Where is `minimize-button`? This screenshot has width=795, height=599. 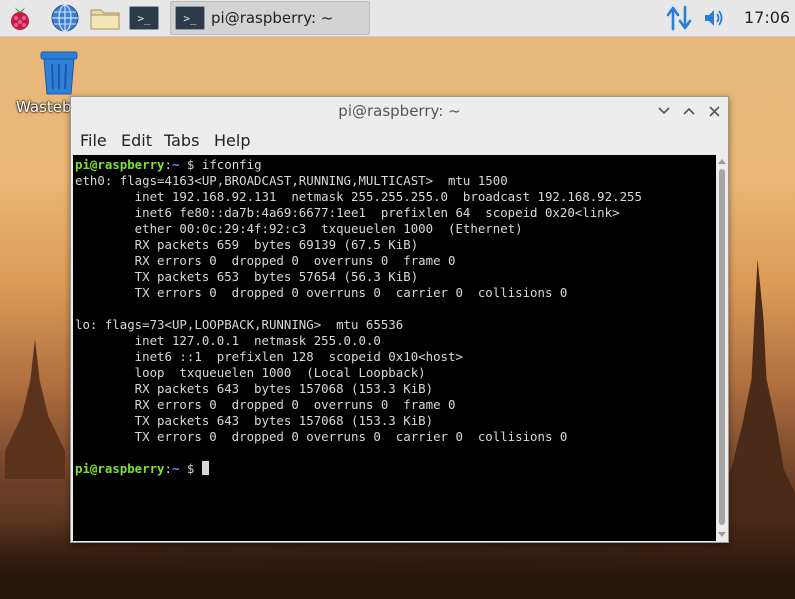 minimize-button is located at coordinates (664, 111).